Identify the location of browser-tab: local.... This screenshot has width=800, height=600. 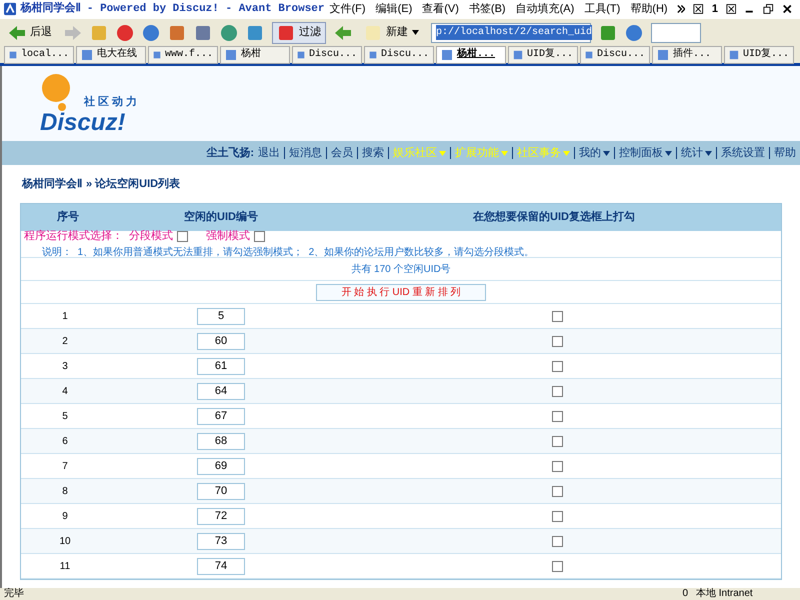
(39, 55).